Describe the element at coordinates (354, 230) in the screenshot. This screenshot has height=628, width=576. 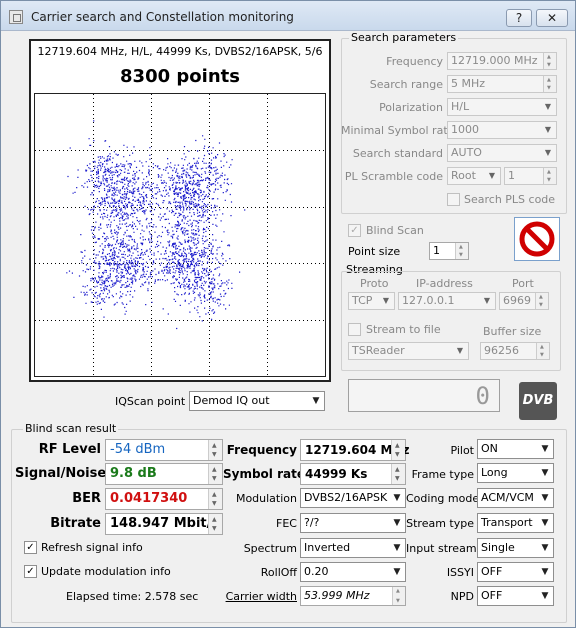
I see `blind-scan-checkbox: ✓` at that location.